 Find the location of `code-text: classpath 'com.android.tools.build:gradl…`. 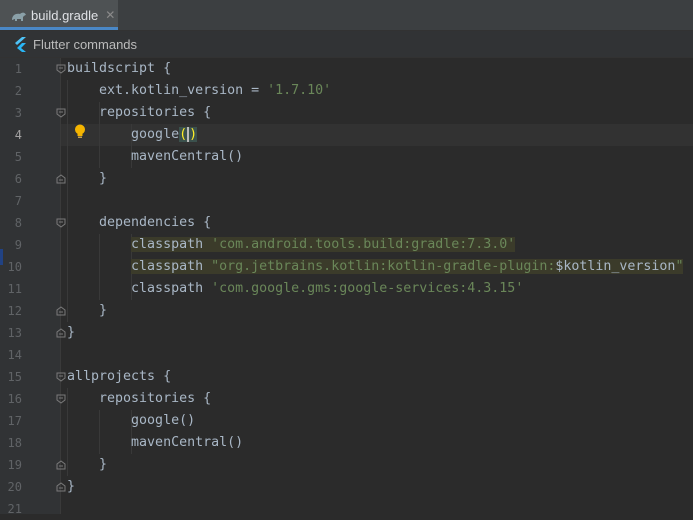

code-text: classpath 'com.android.tools.build:gradl… is located at coordinates (291, 245).